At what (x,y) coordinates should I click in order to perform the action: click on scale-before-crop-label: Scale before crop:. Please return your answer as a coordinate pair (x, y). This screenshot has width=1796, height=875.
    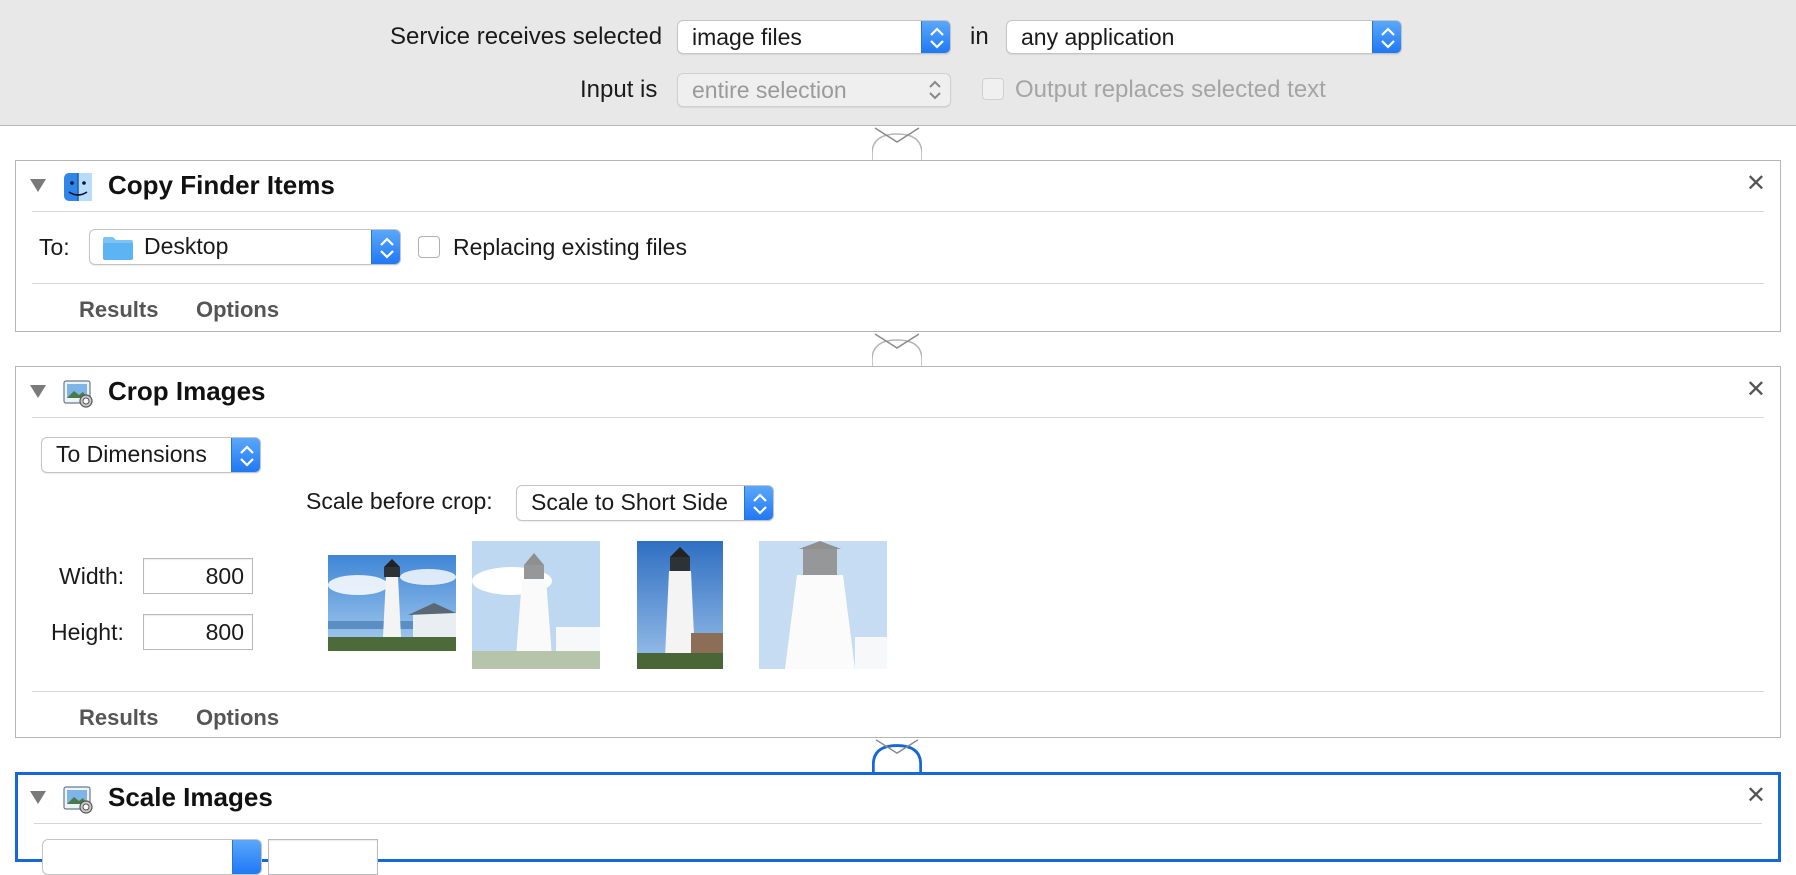
    Looking at the image, I should click on (399, 501).